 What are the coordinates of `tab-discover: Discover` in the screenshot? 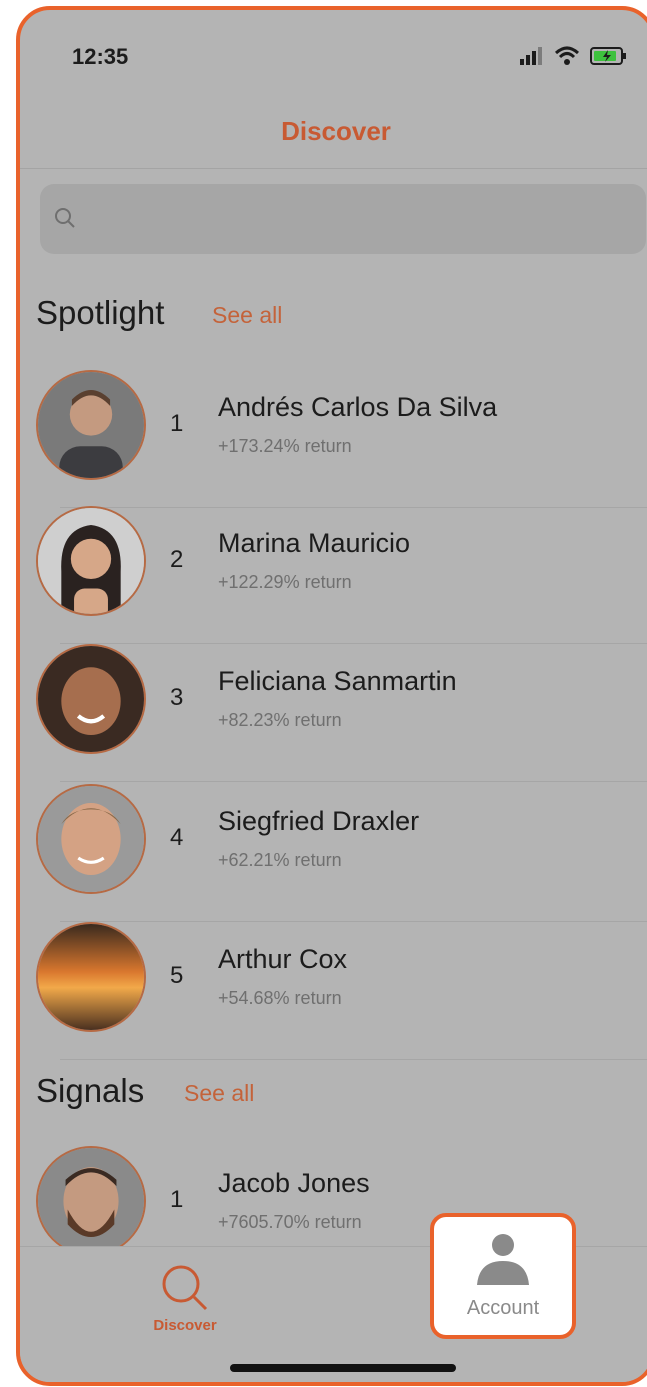 It's located at (185, 1295).